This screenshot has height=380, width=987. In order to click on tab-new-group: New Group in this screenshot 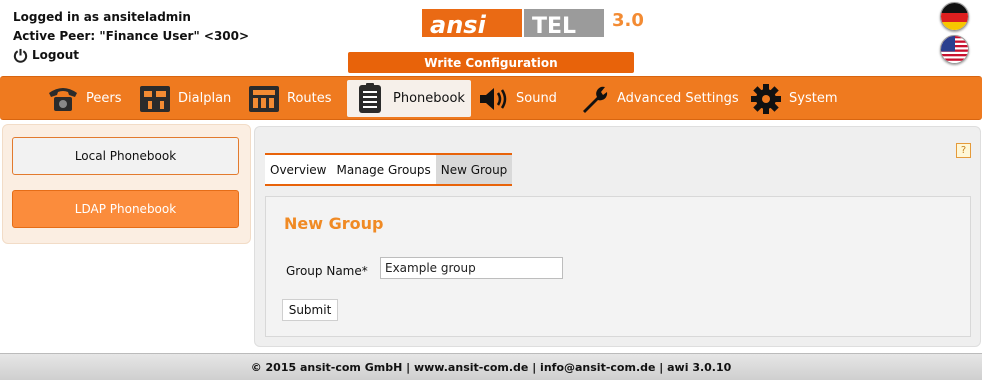, I will do `click(474, 169)`.